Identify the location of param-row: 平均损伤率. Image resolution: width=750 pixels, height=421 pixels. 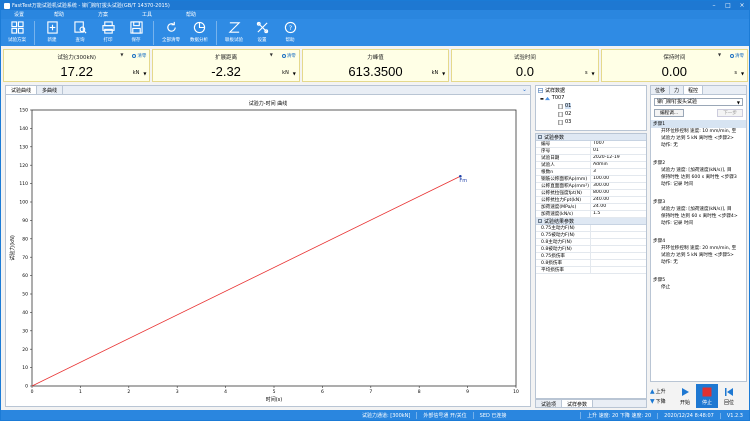
(591, 270).